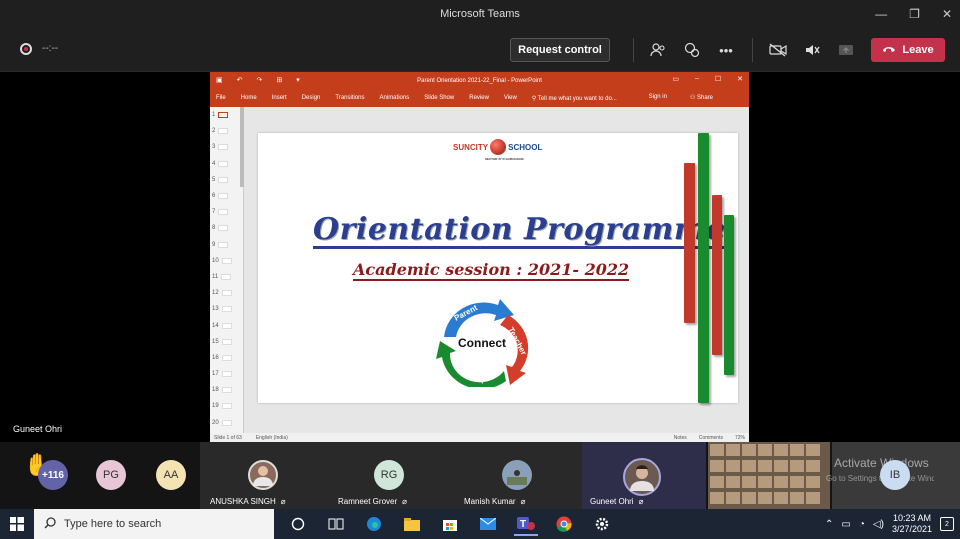 This screenshot has width=960, height=539. What do you see at coordinates (862, 524) in the screenshot?
I see `network-icon: ◔` at bounding box center [862, 524].